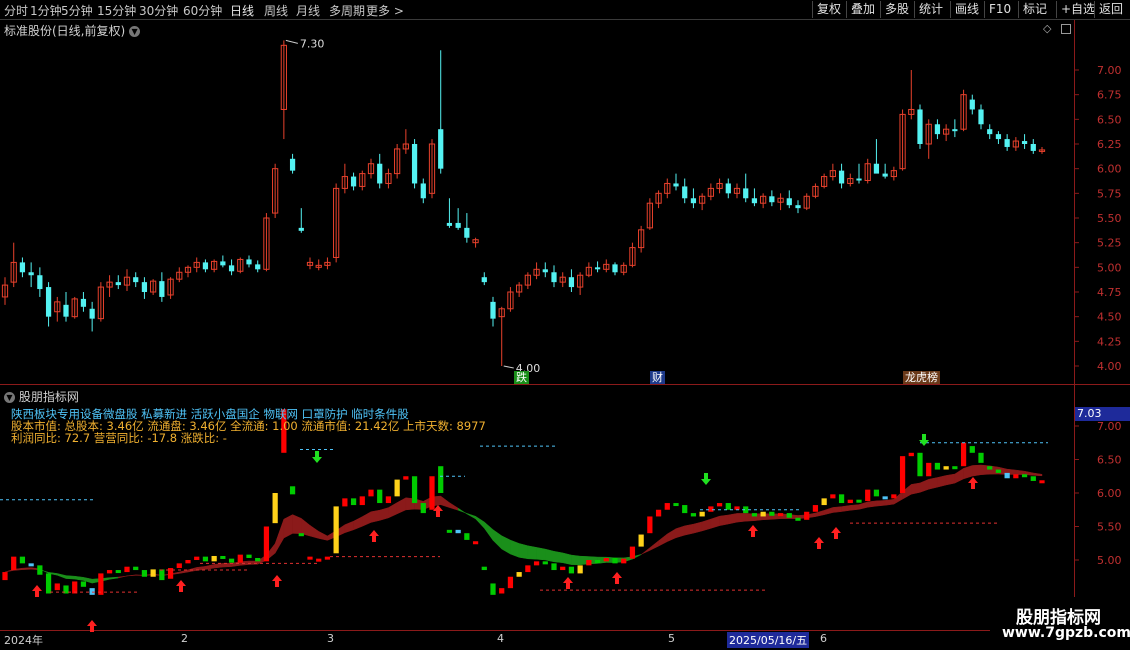  I want to click on date-label-6: 6, so click(823, 638).